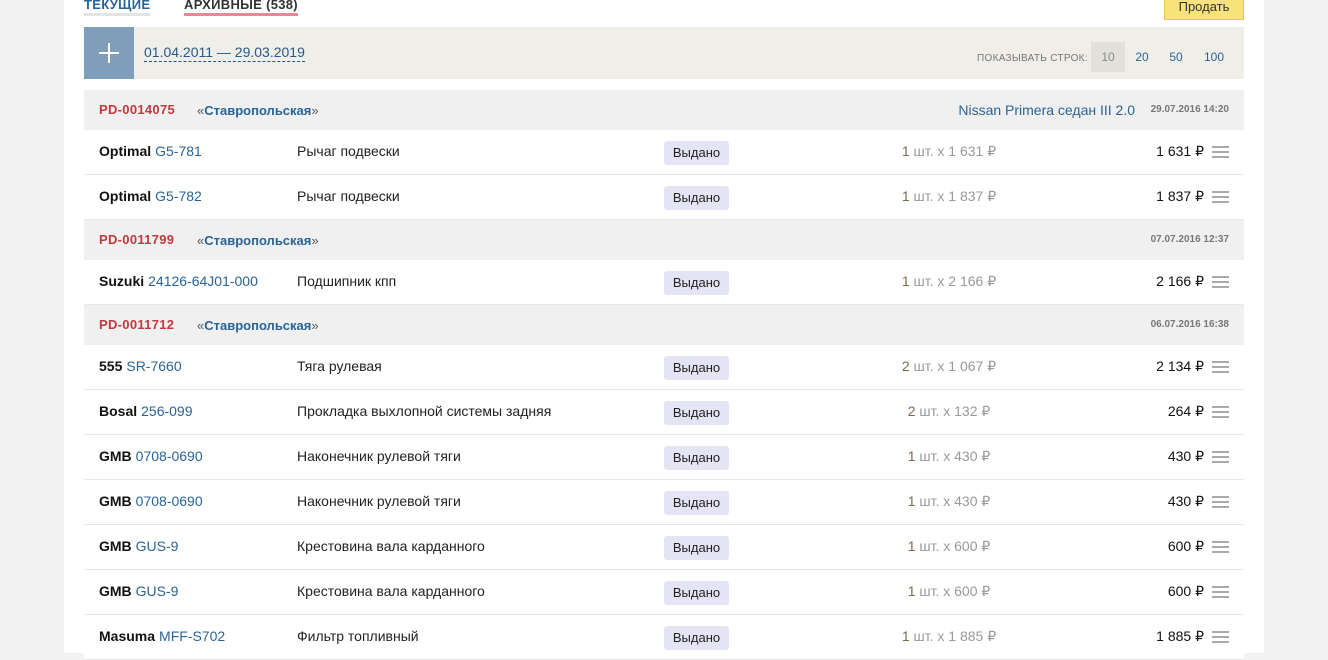 The image size is (1328, 660). I want to click on item-quantity-price: 2 шт. x 132 ₽, so click(949, 411).